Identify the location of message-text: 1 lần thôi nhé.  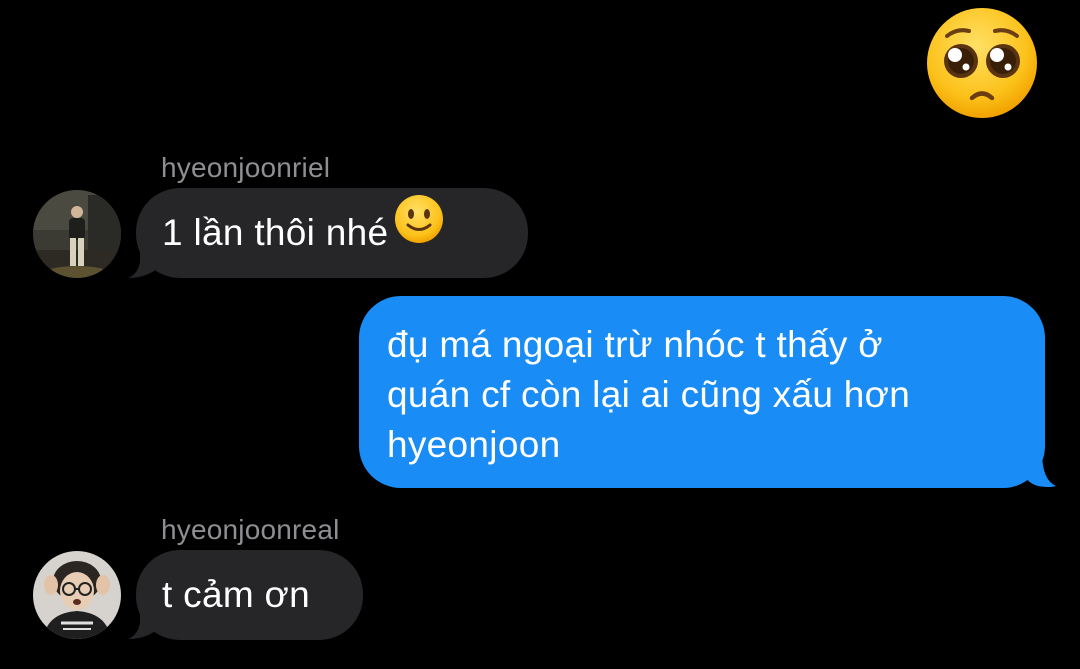
(275, 232).